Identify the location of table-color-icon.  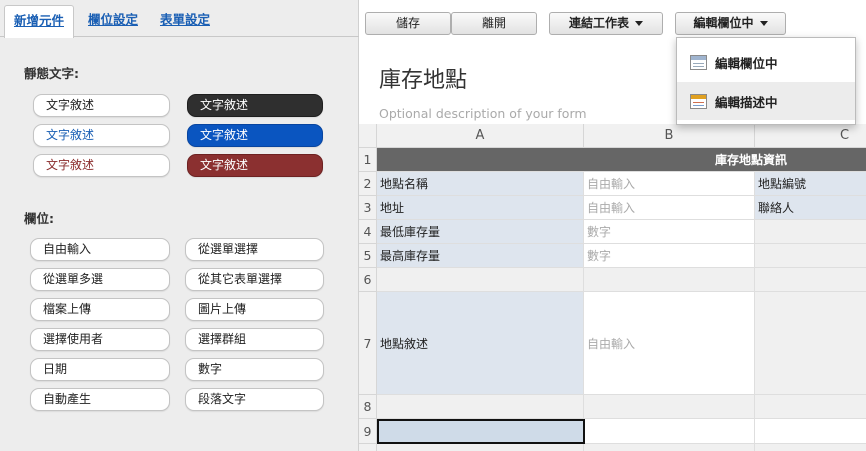
(698, 101).